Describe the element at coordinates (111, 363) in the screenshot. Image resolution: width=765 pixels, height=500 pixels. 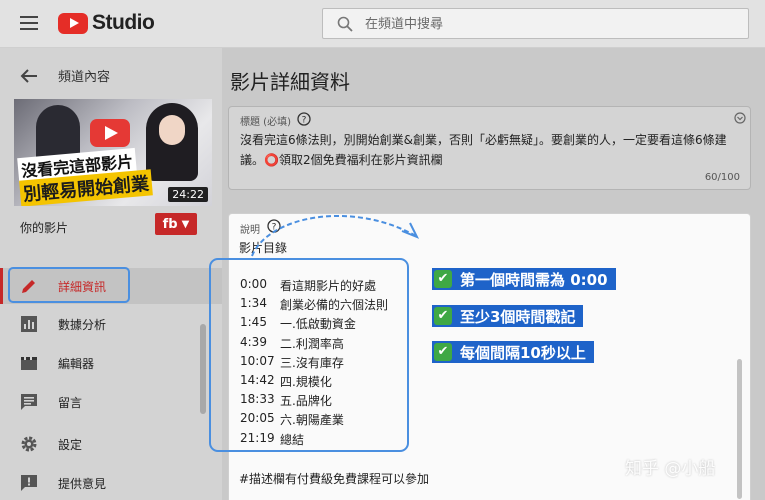
I see `sidebar-item-editor: 編輯器` at that location.